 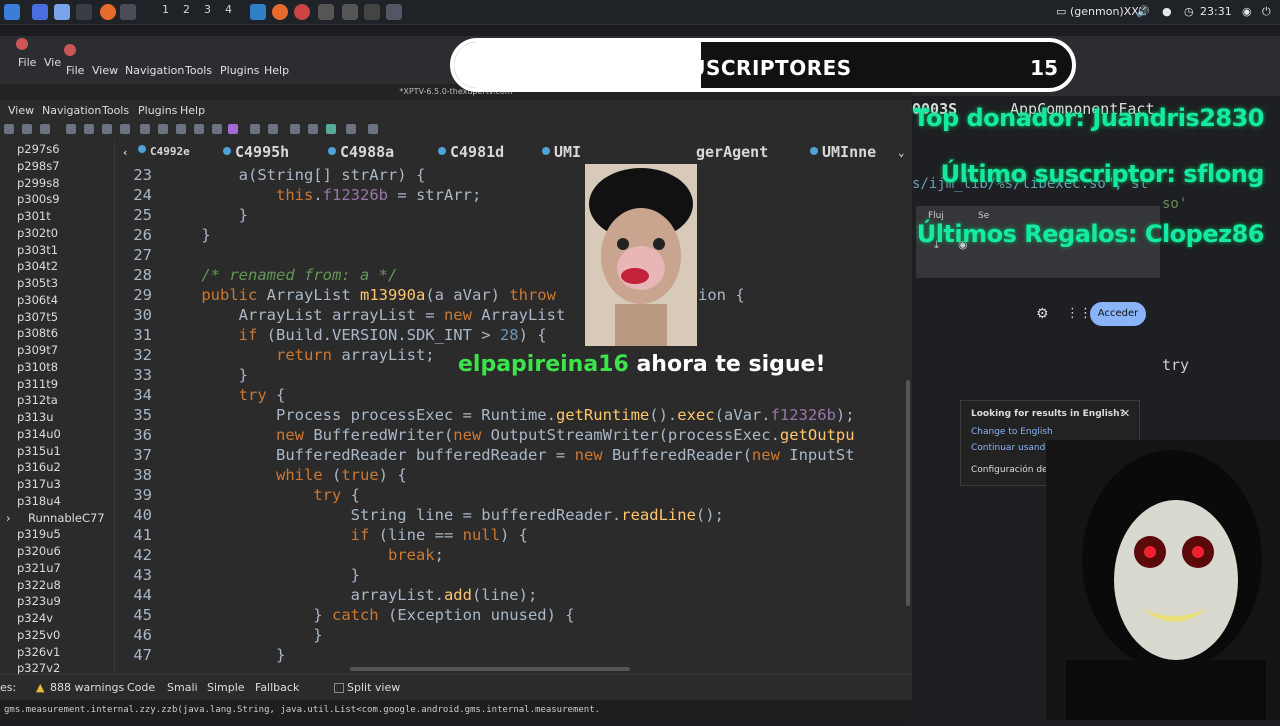 What do you see at coordinates (372, 12) in the screenshot?
I see `terminal-task-icon` at bounding box center [372, 12].